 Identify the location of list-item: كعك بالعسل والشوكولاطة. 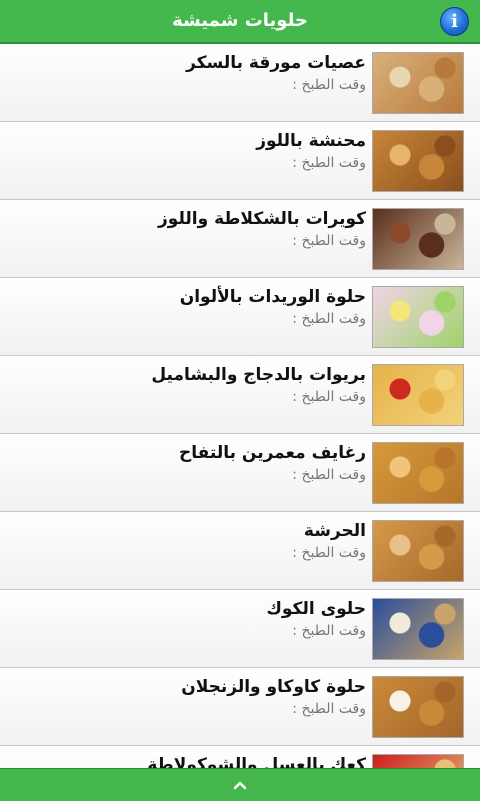
(240, 757).